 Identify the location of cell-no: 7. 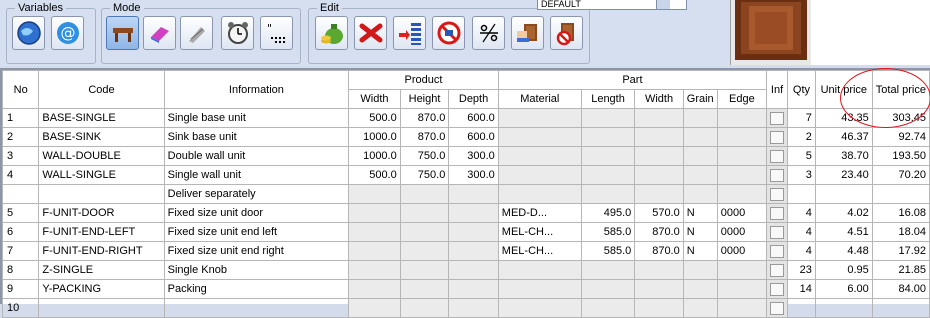
(20, 251).